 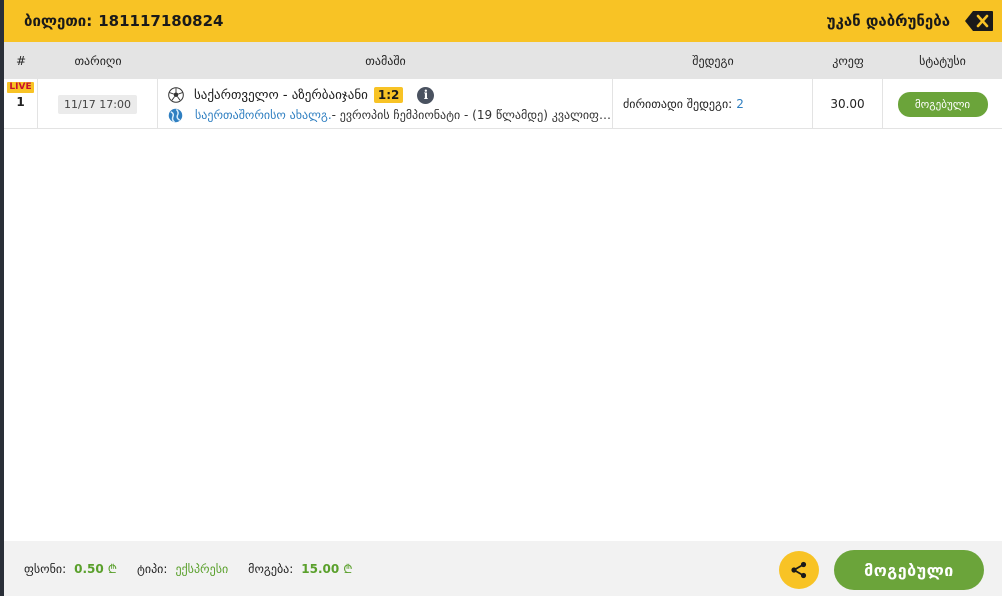 What do you see at coordinates (503, 21) in the screenshot?
I see `modal-header: ბილეთი: 181117180824 უკან დაბრუნება` at bounding box center [503, 21].